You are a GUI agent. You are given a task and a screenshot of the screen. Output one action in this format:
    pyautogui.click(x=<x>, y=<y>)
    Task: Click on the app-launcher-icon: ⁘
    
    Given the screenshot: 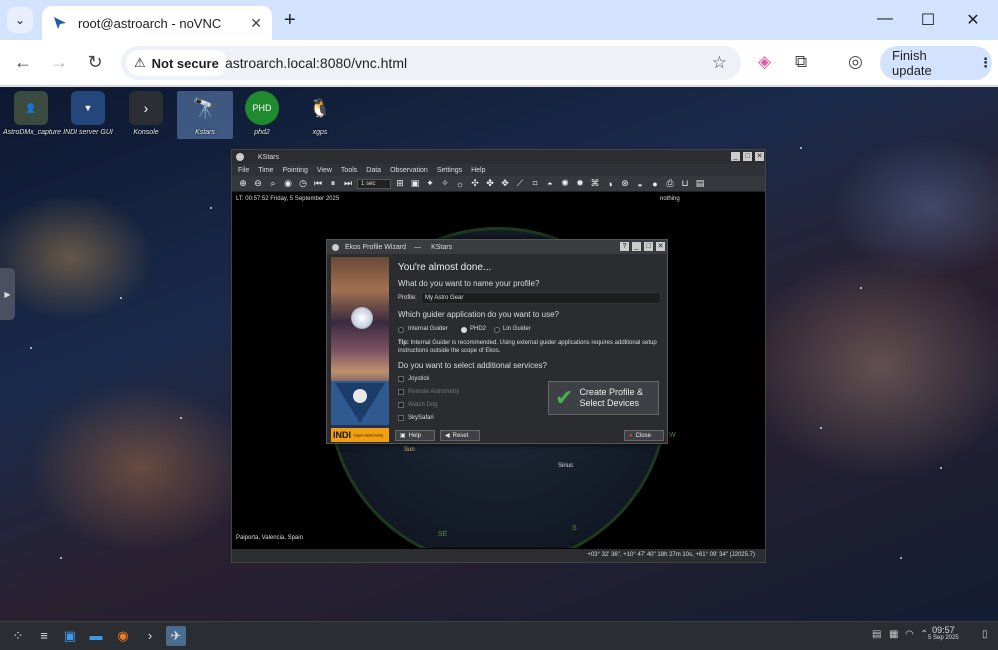 What is the action you would take?
    pyautogui.click(x=18, y=636)
    